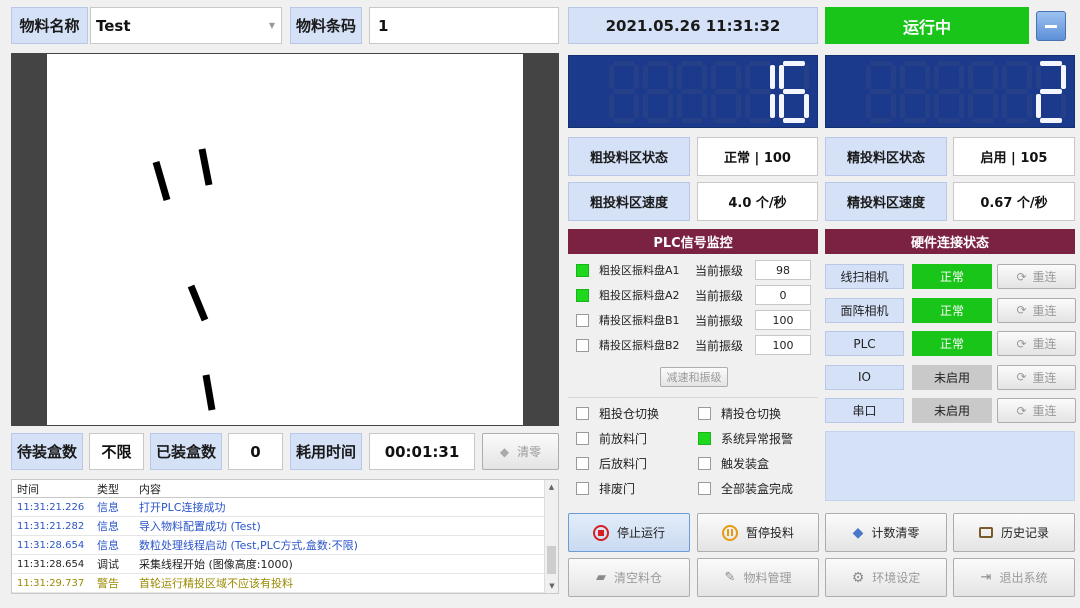 The image size is (1080, 608). I want to click on briefcase-icon, so click(985, 532).